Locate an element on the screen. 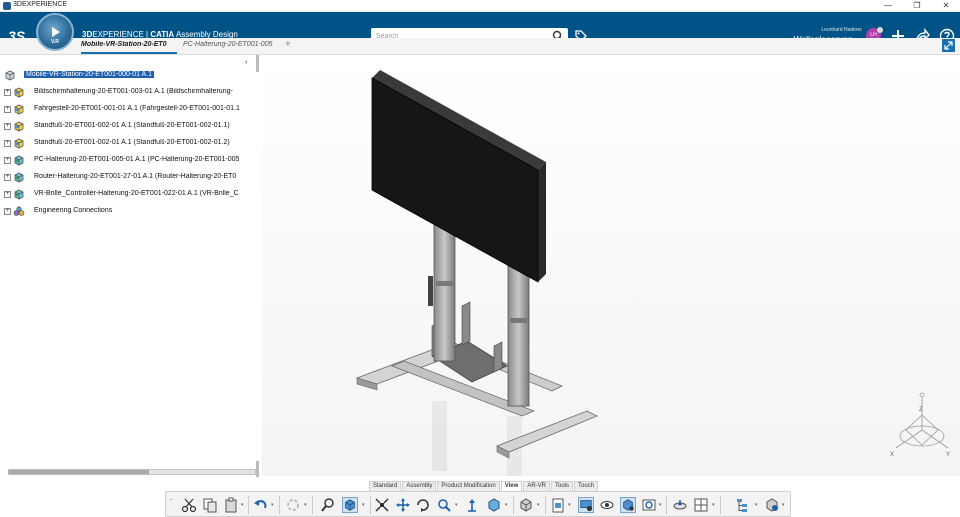 This screenshot has width=960, height=517. tab-assembly: Assembly is located at coordinates (419, 486).